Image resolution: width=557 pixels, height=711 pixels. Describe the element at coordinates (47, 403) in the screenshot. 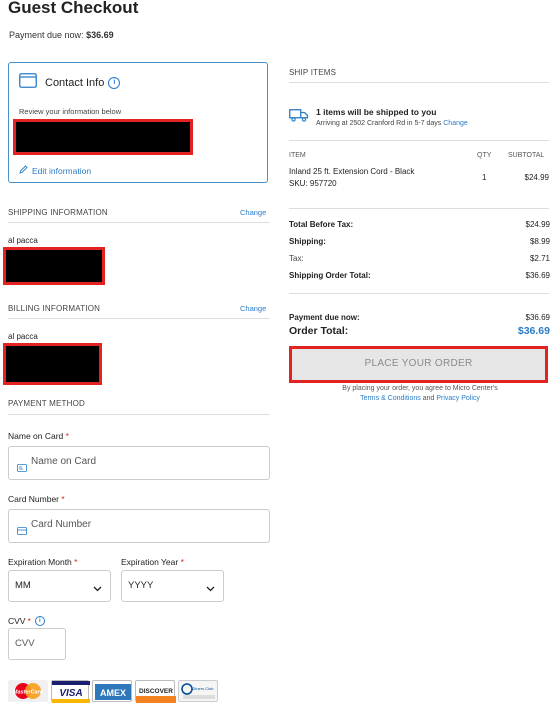

I see `payment-method-heading: PAYMENT METHOD` at that location.